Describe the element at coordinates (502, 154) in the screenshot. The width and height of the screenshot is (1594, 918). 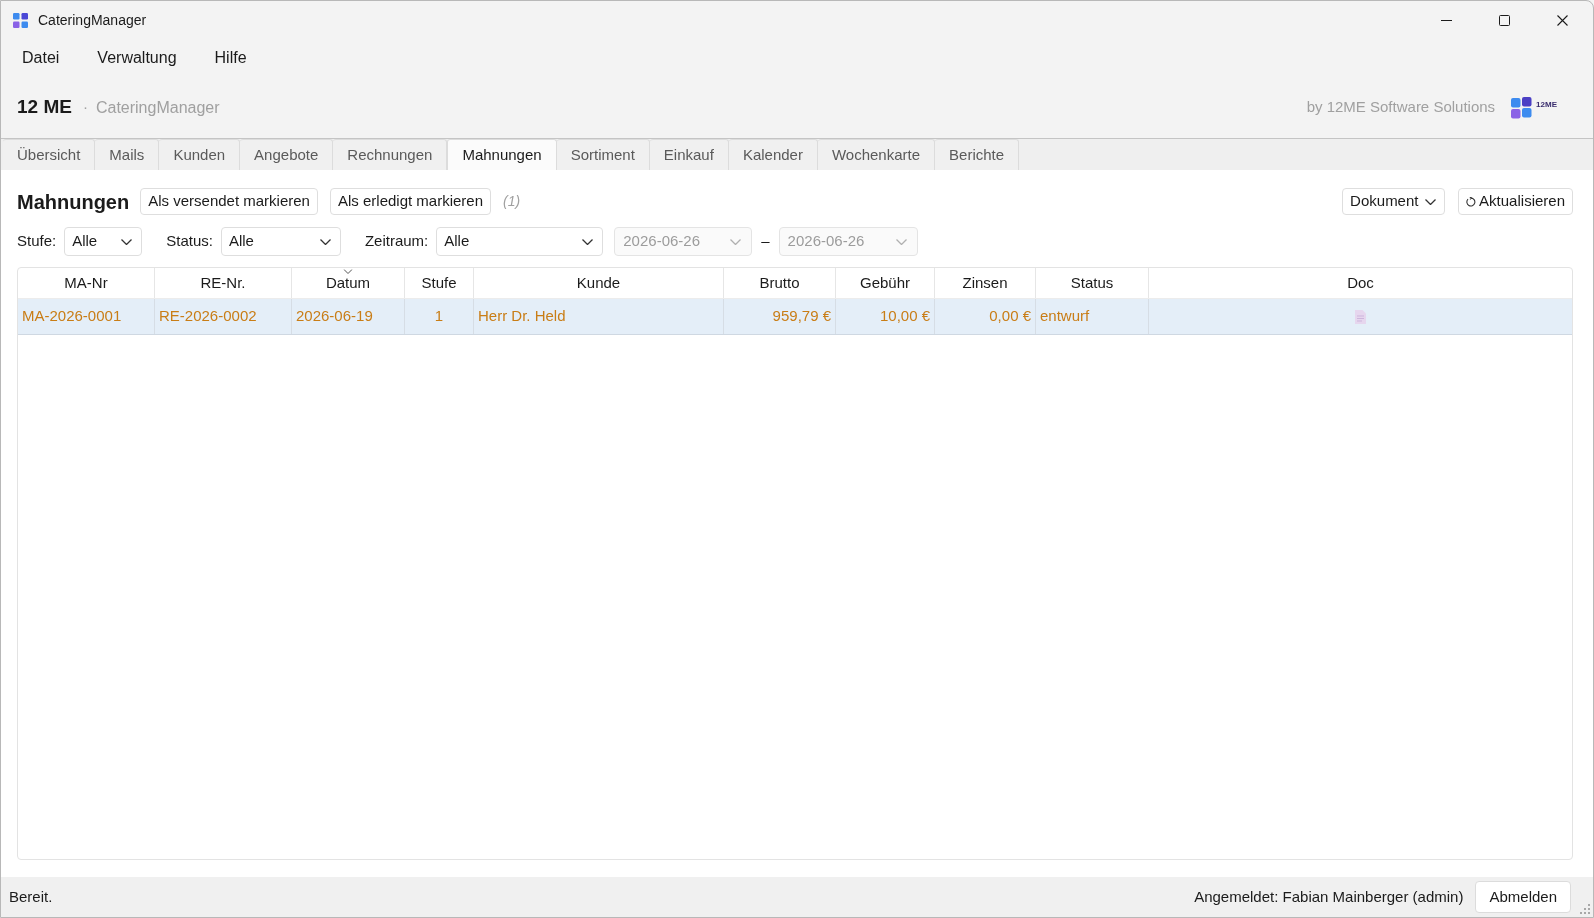
I see `tab: Mahnungen` at that location.